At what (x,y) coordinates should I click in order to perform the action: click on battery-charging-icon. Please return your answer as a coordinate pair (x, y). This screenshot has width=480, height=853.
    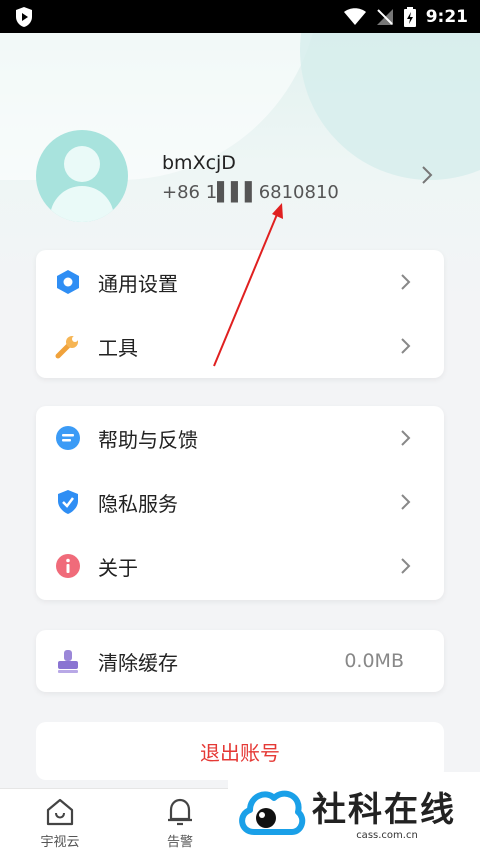
    Looking at the image, I should click on (409, 16).